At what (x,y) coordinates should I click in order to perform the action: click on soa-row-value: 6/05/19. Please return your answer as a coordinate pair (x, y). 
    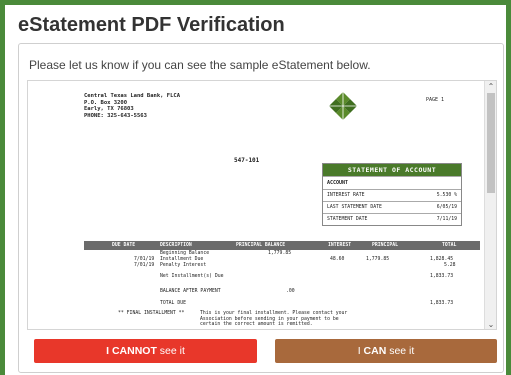
    Looking at the image, I should click on (446, 207).